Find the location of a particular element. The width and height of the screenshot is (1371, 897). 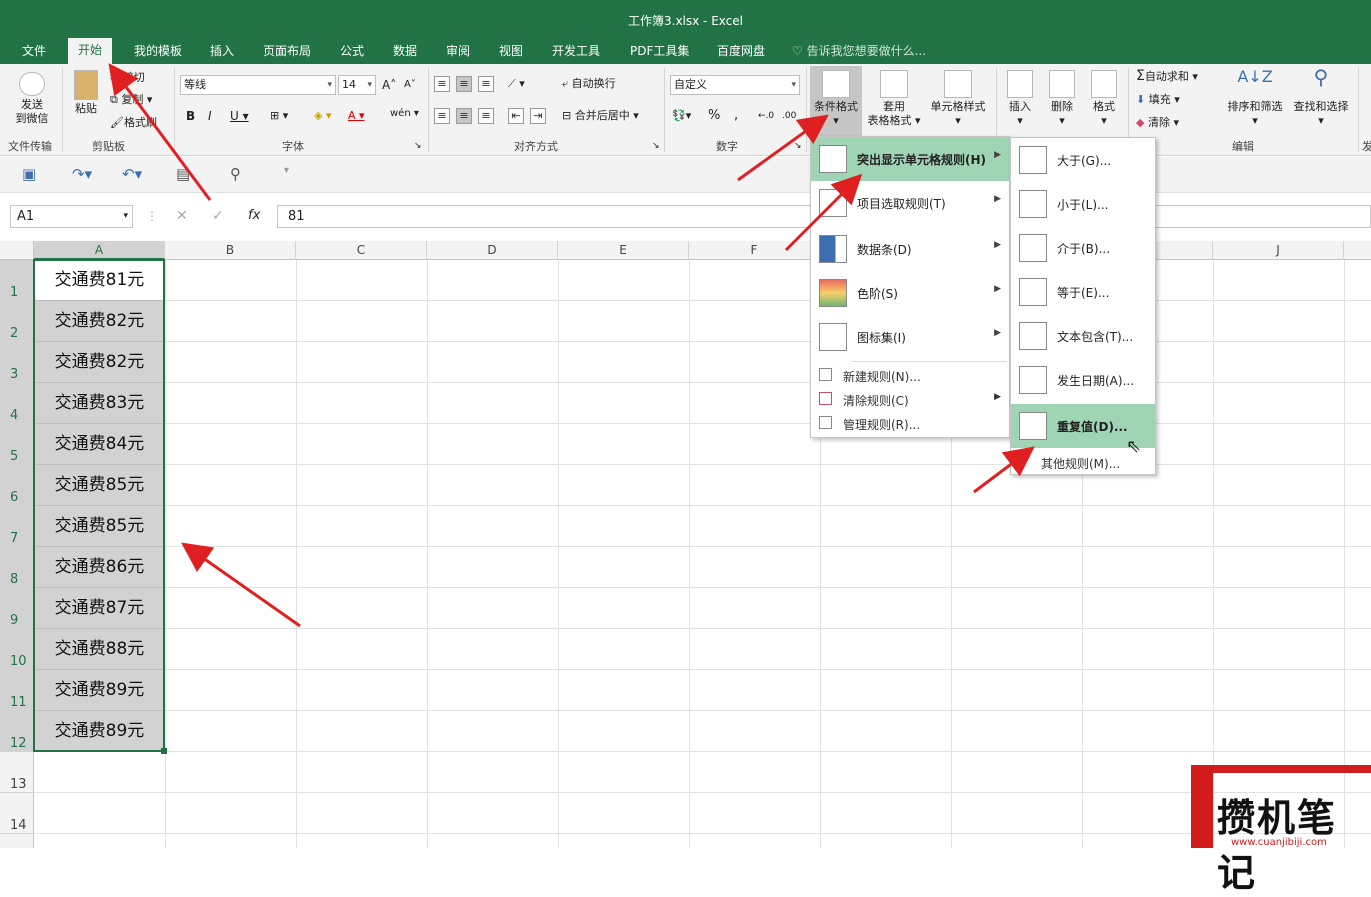

arrow-to-selected-cells is located at coordinates (241, 585).